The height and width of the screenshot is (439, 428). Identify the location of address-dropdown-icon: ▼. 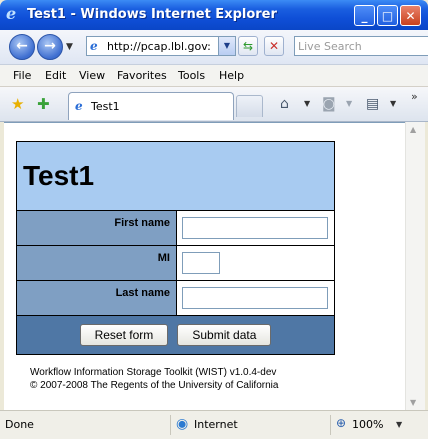
(226, 46).